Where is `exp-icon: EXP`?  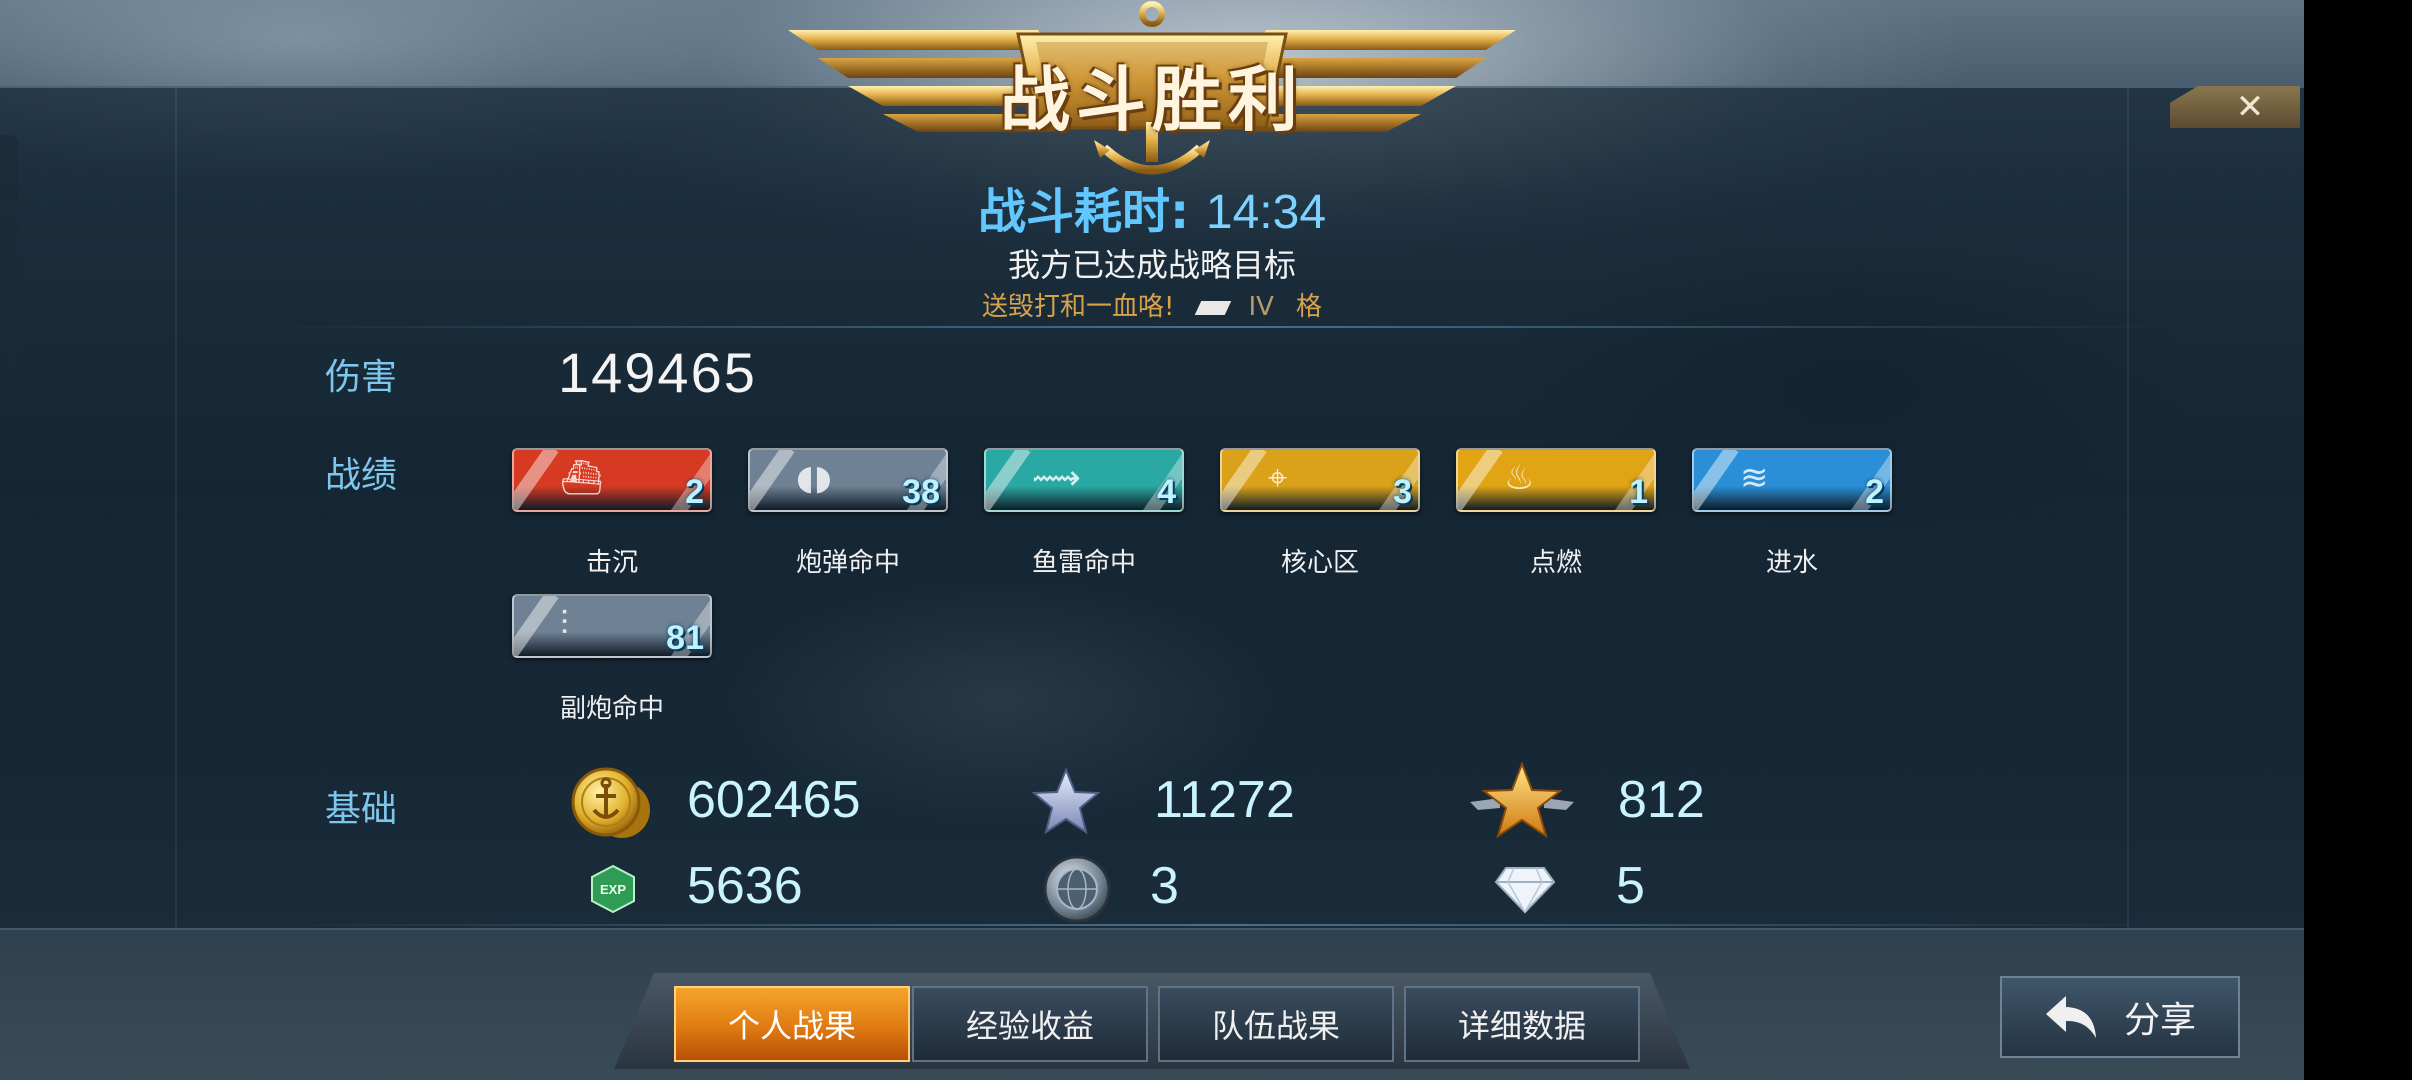 exp-icon: EXP is located at coordinates (613, 889).